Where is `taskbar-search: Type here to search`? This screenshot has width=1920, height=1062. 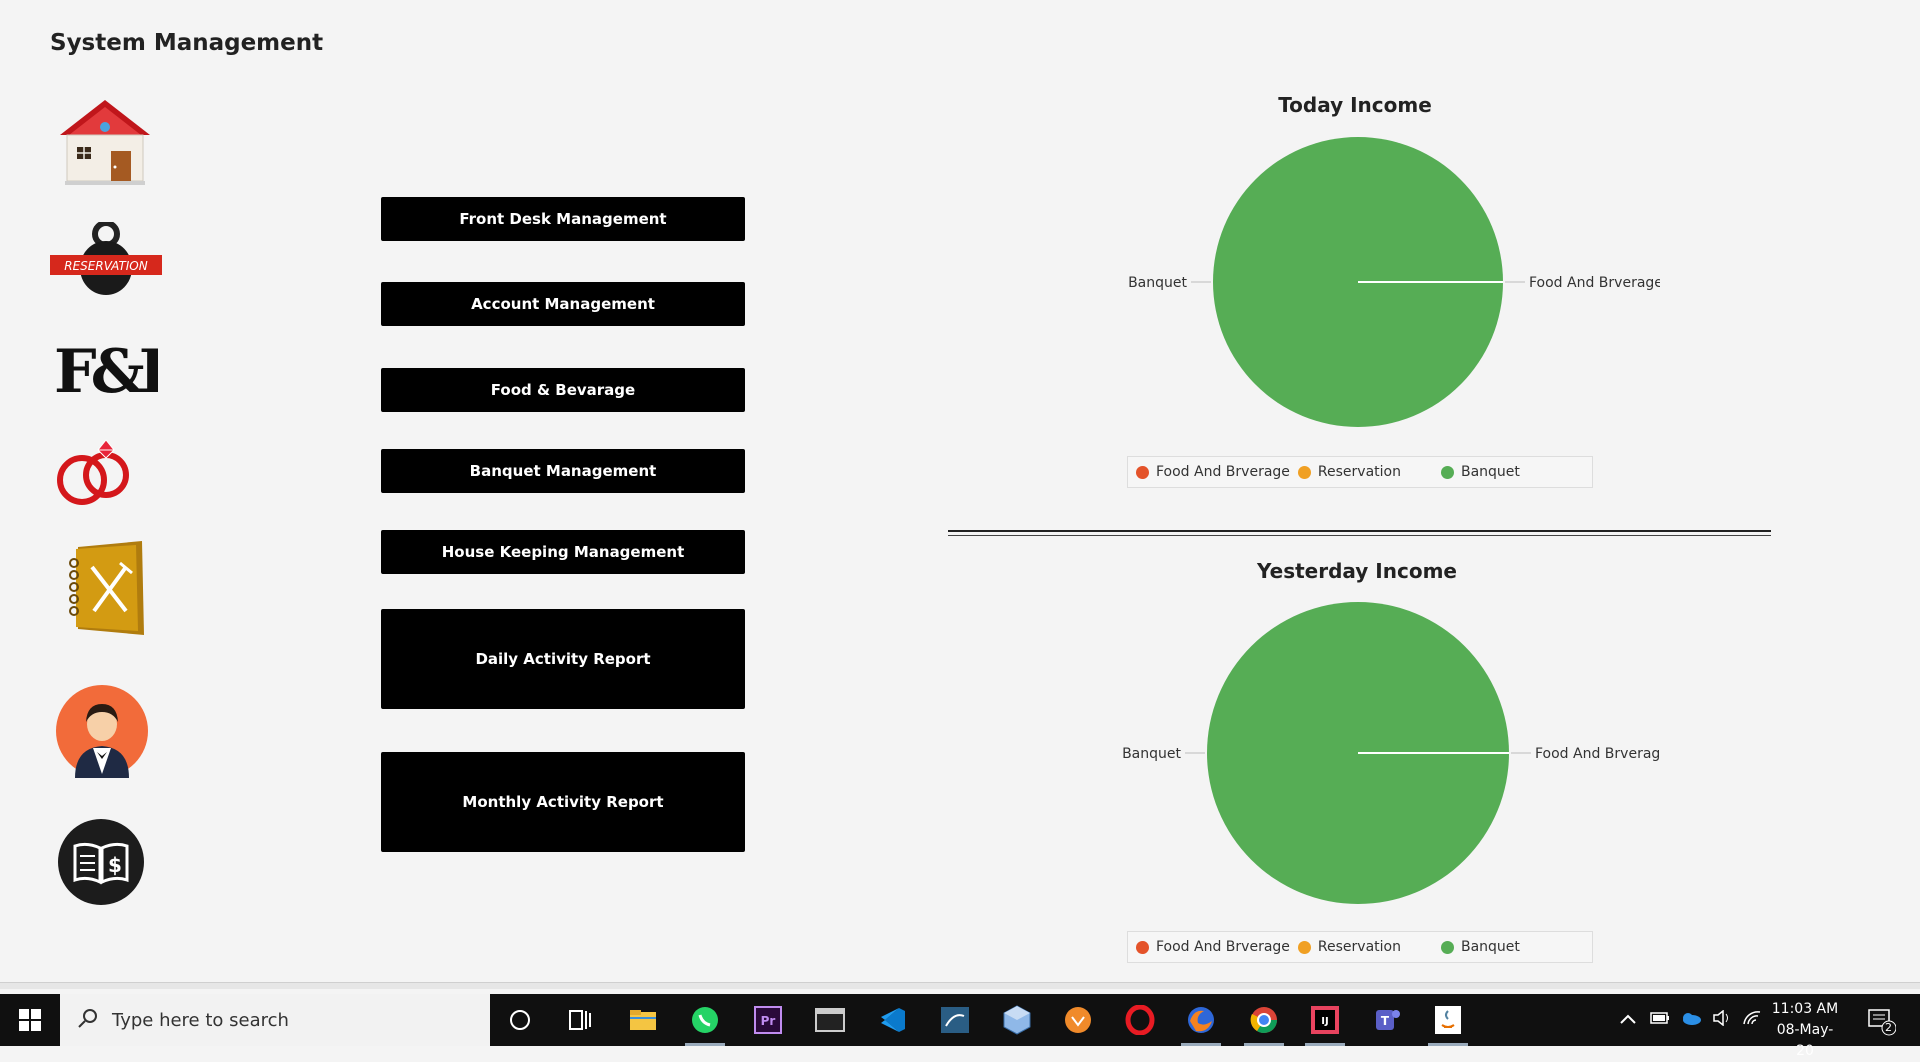 taskbar-search: Type here to search is located at coordinates (275, 1020).